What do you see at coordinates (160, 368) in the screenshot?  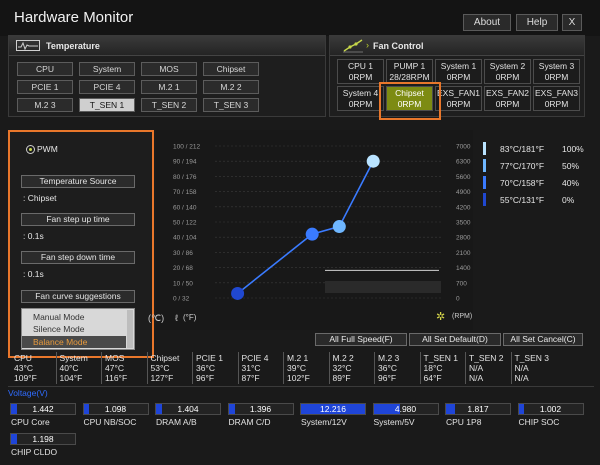 I see `sensor-celsius: 53°C` at bounding box center [160, 368].